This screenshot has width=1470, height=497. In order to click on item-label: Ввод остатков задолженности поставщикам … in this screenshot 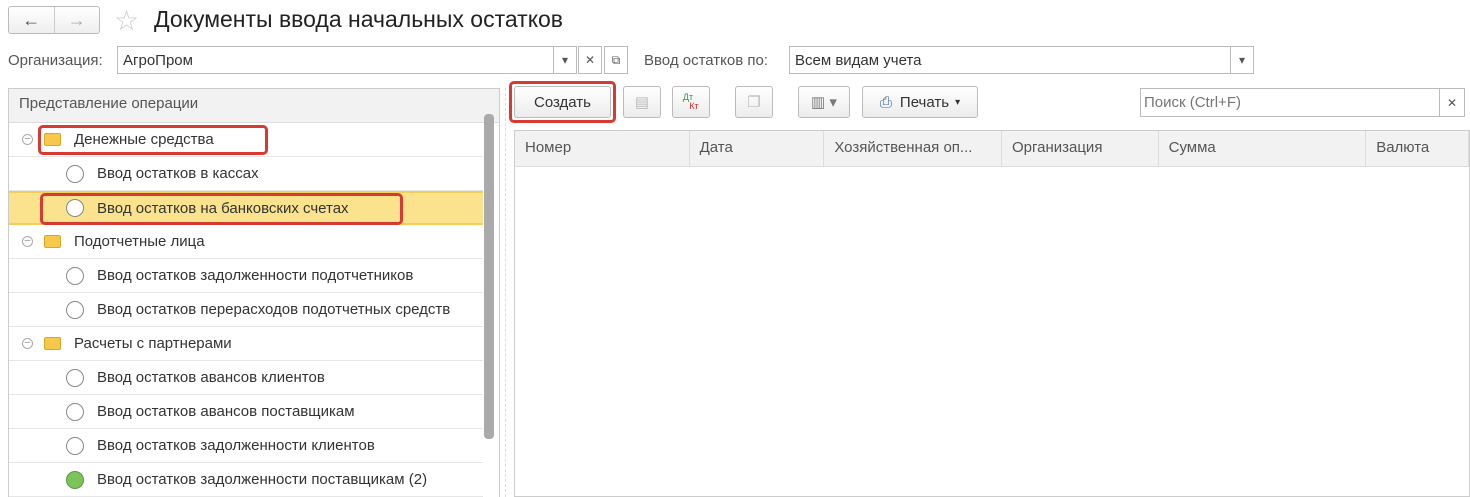, I will do `click(262, 479)`.